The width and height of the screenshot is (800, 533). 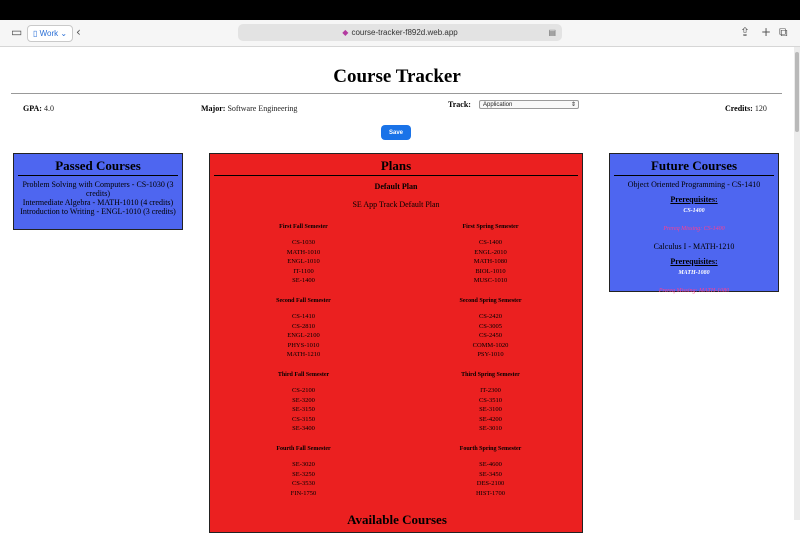 What do you see at coordinates (303, 494) in the screenshot?
I see `course-code: FIN-1750` at bounding box center [303, 494].